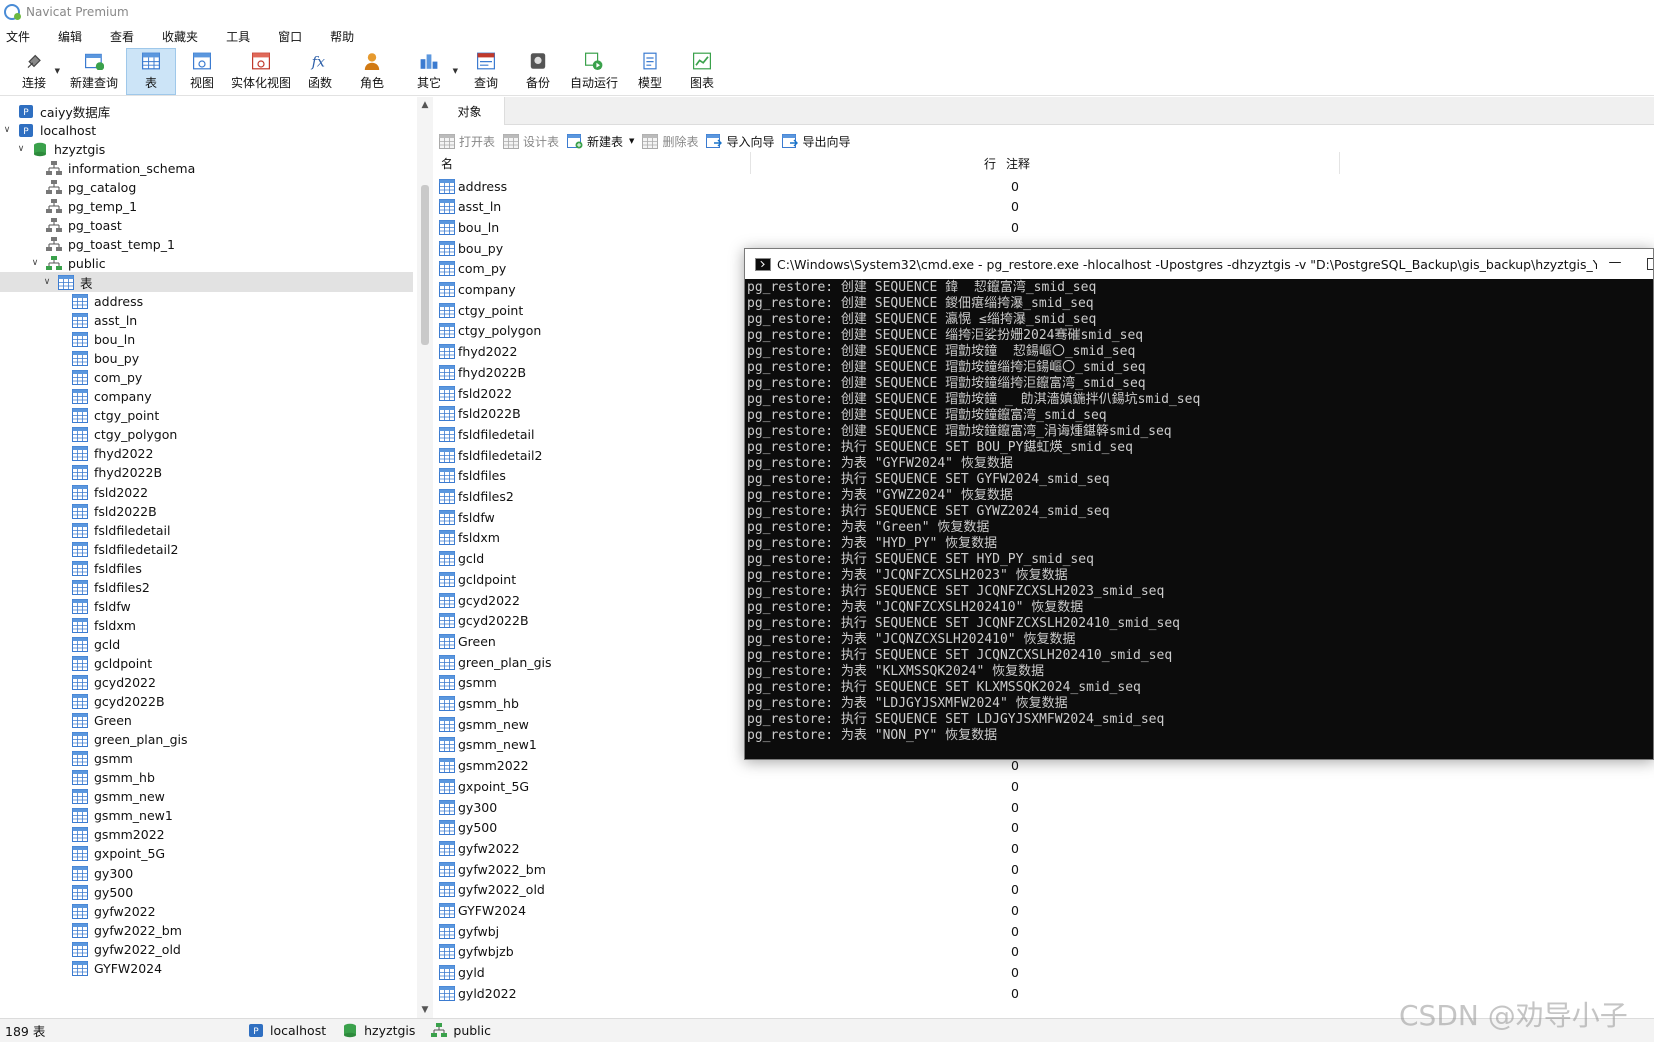  What do you see at coordinates (206, 968) in the screenshot?
I see `tree-table-item: GYFW2024` at bounding box center [206, 968].